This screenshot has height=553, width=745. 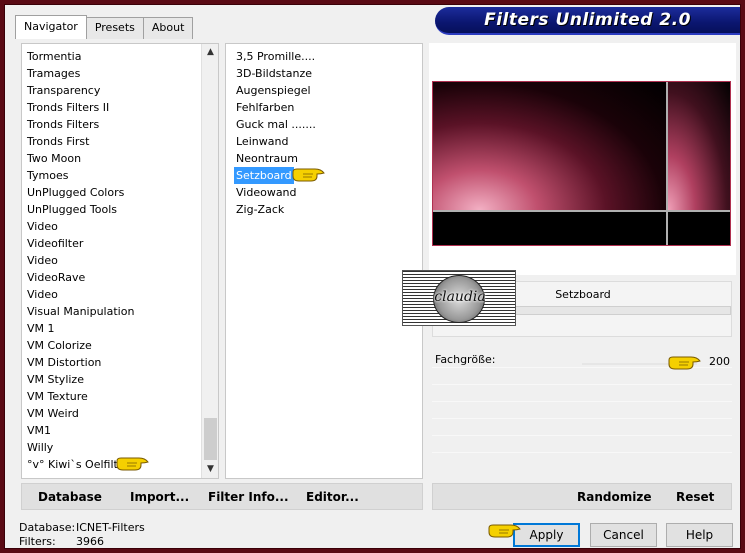 I want to click on param-value: 200, so click(x=719, y=361).